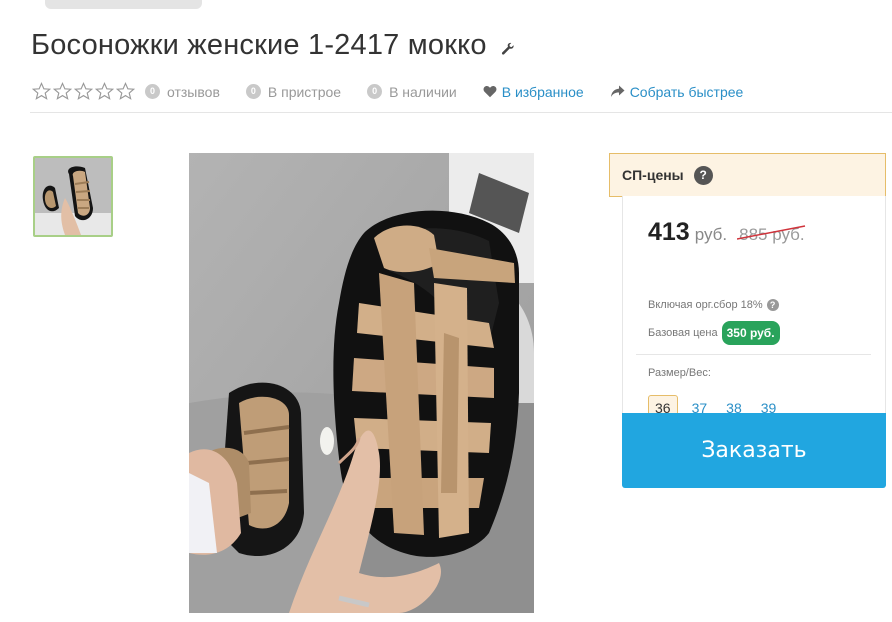  What do you see at coordinates (304, 91) in the screenshot?
I see `attach-label: В пристрое` at bounding box center [304, 91].